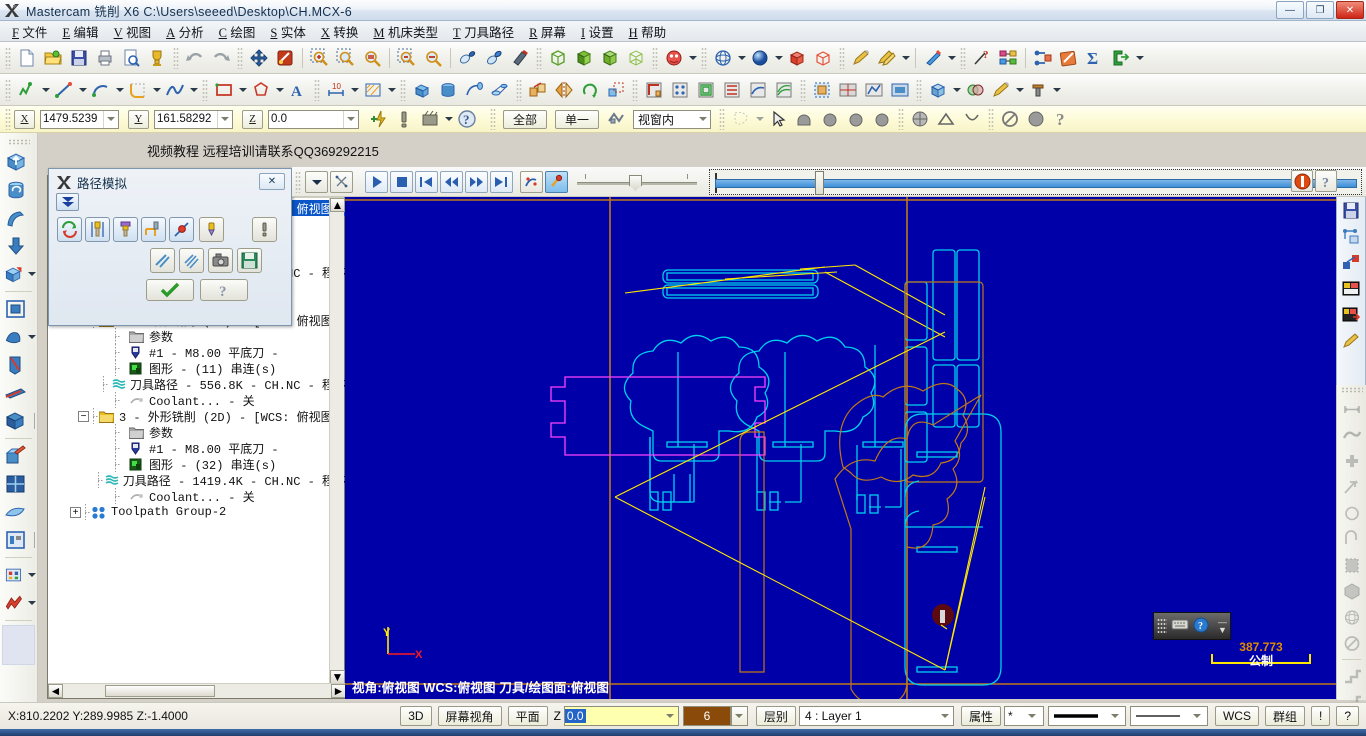 This screenshot has height=736, width=1366. What do you see at coordinates (972, 119) in the screenshot?
I see `select-curve-icon` at bounding box center [972, 119].